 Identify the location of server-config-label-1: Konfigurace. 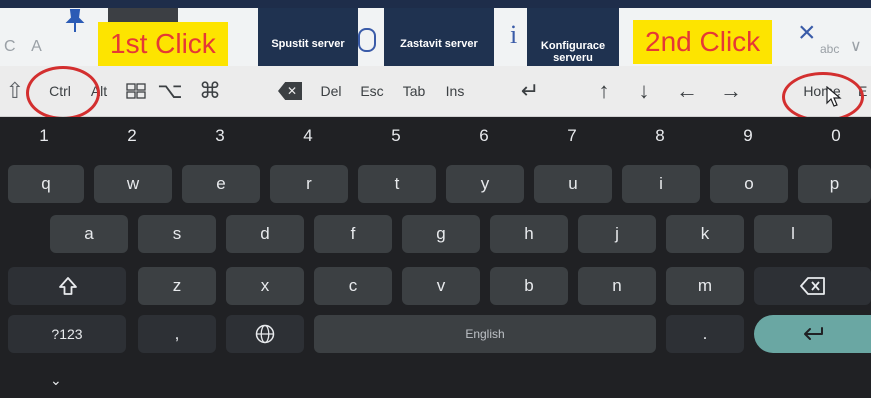
(573, 46).